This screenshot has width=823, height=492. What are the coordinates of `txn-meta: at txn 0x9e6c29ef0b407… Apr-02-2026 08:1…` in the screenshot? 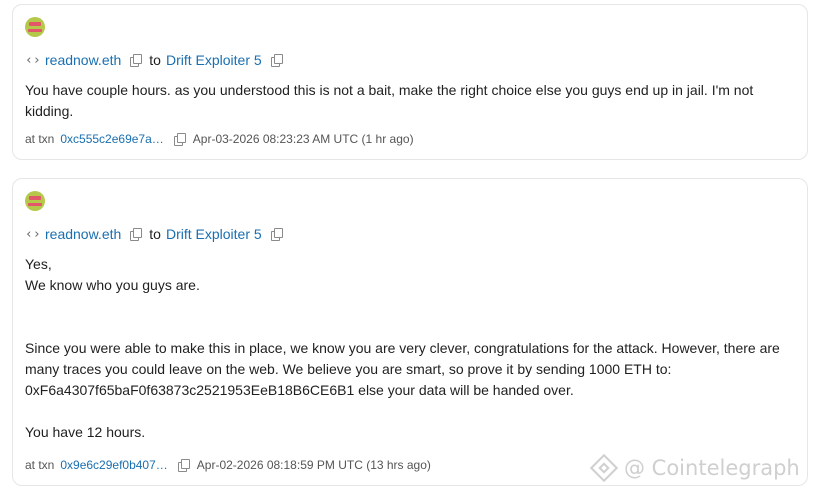 It's located at (228, 465).